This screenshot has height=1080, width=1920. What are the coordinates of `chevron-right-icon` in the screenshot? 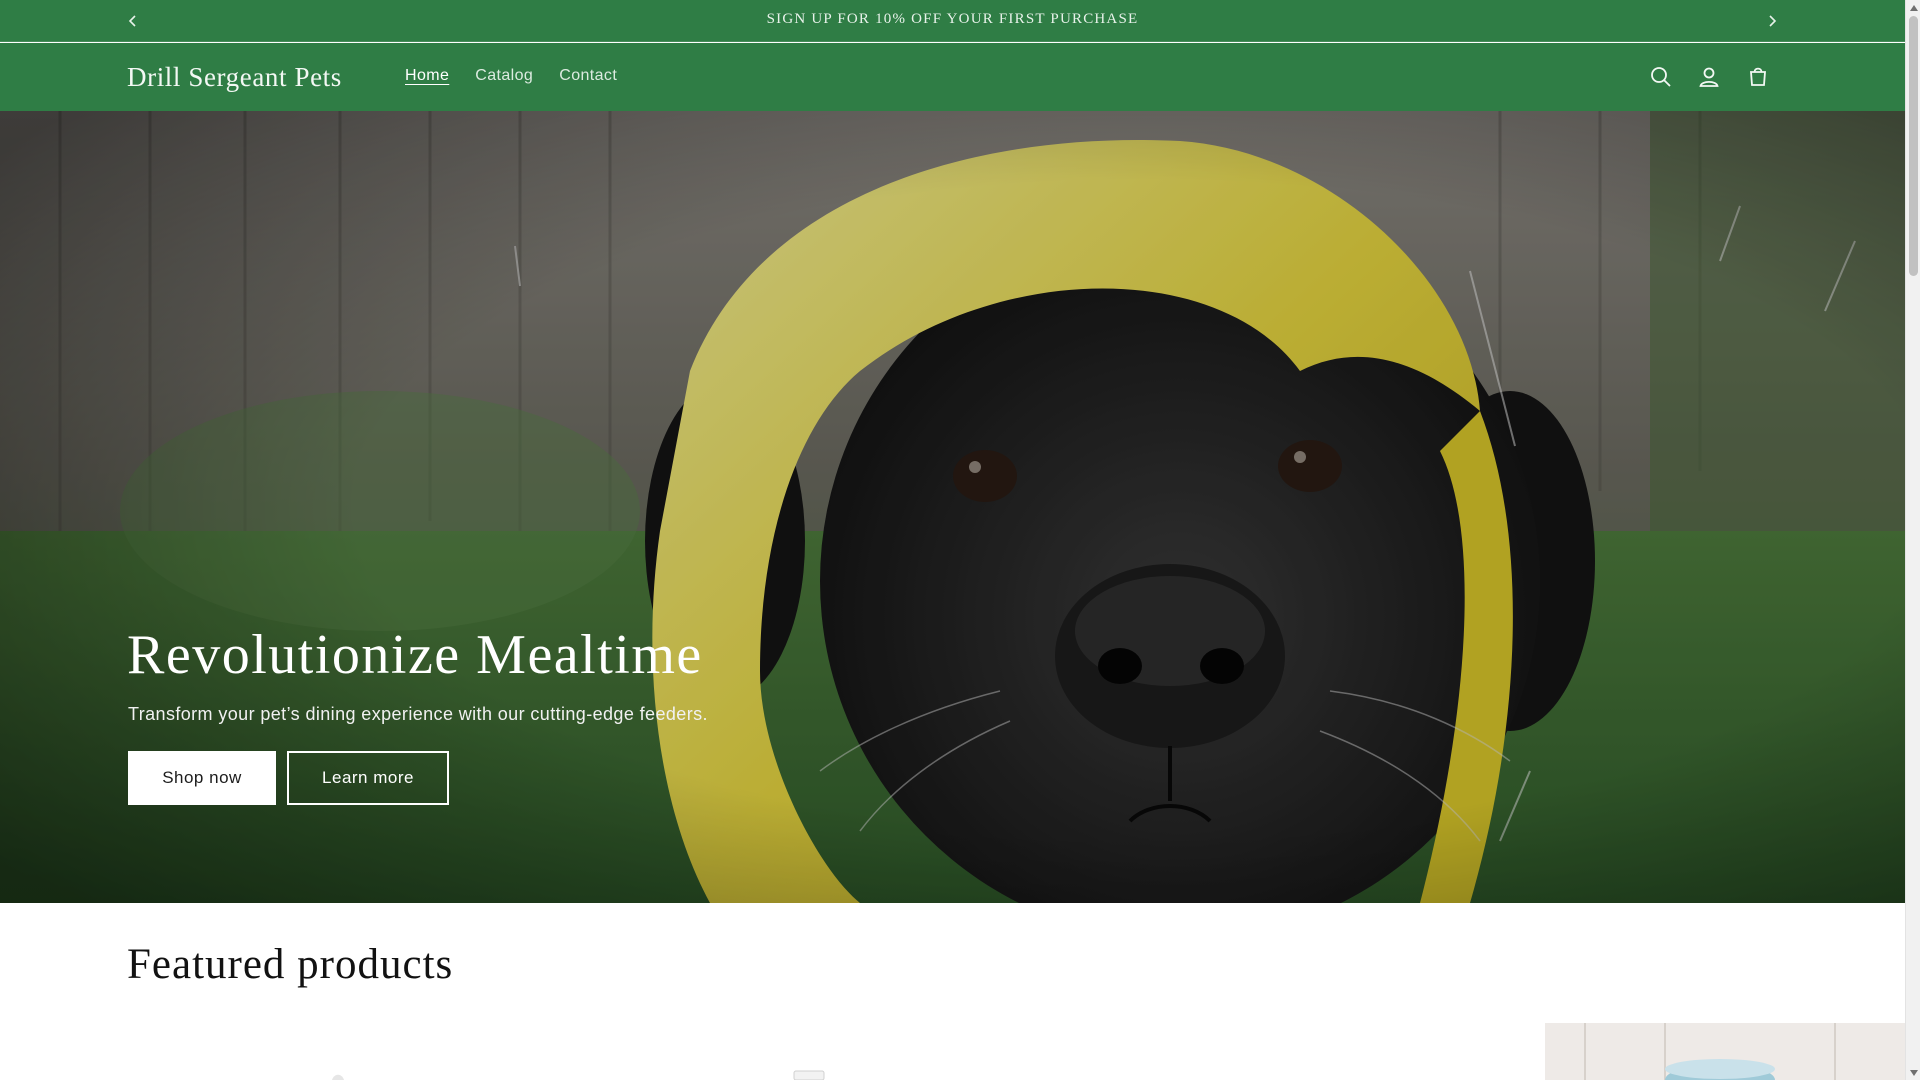 It's located at (1773, 21).